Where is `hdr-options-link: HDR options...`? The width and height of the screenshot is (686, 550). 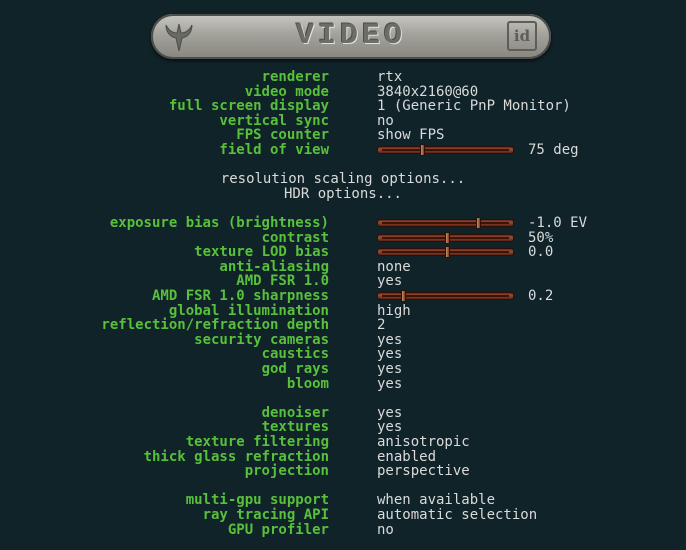 hdr-options-link: HDR options... is located at coordinates (343, 194).